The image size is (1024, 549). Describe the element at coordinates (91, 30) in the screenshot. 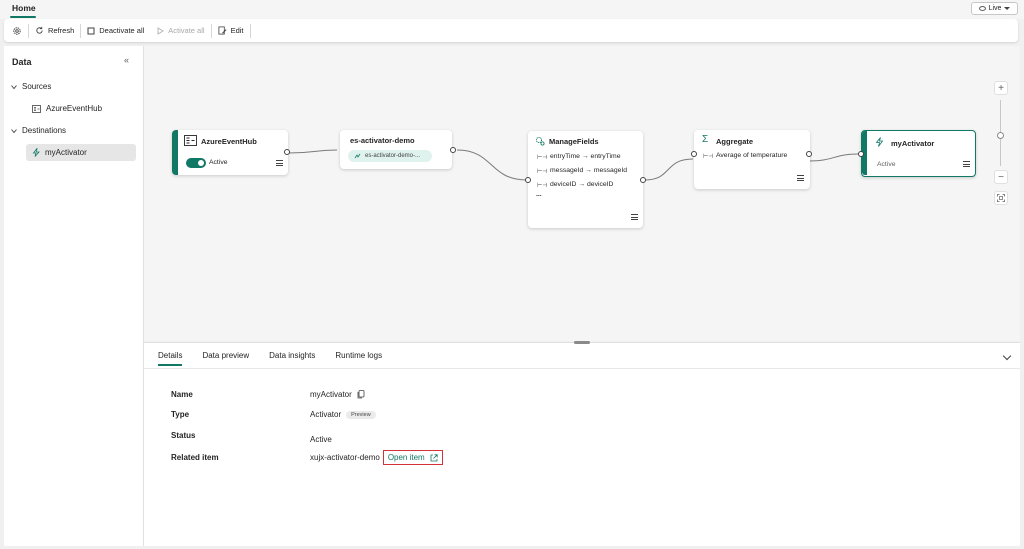

I see `stop-icon` at that location.